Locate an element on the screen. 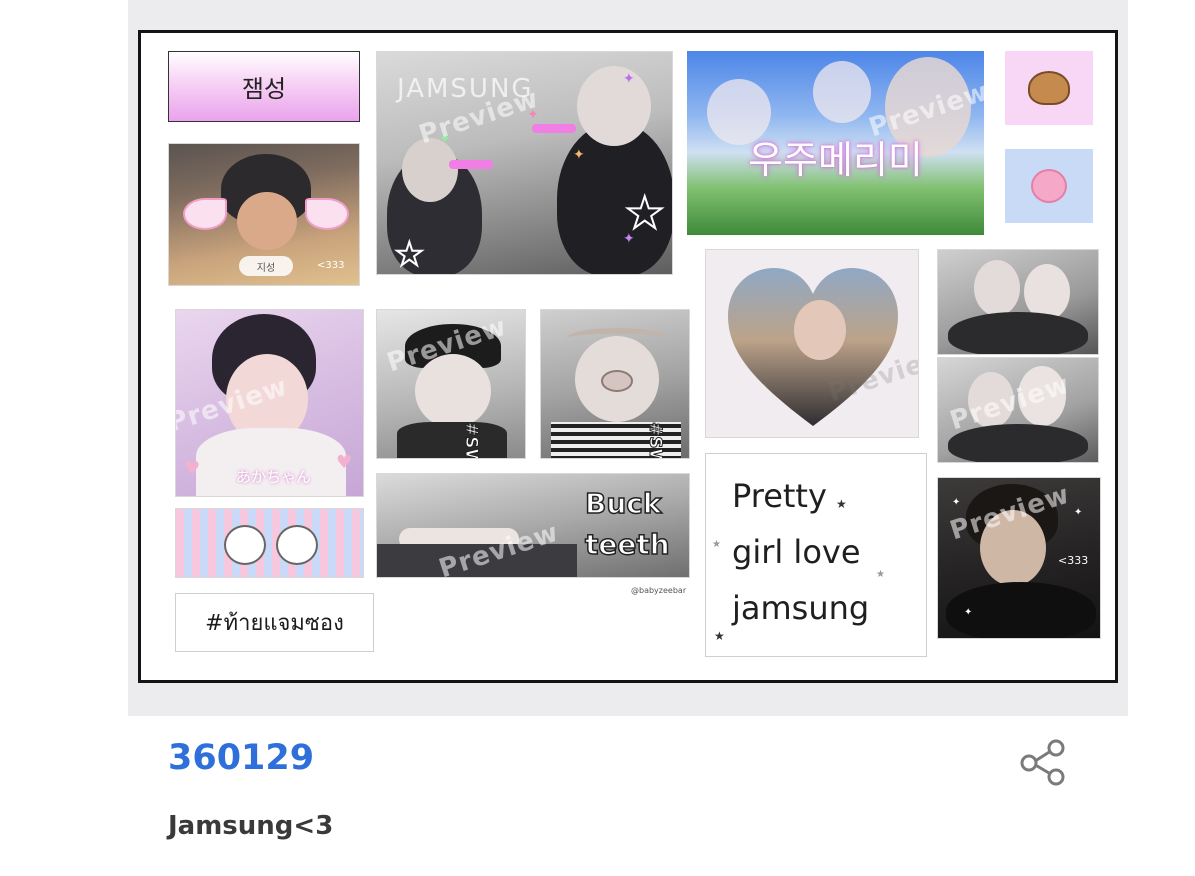 This screenshot has width=1195, height=876. boy-face is located at coordinates (453, 391).